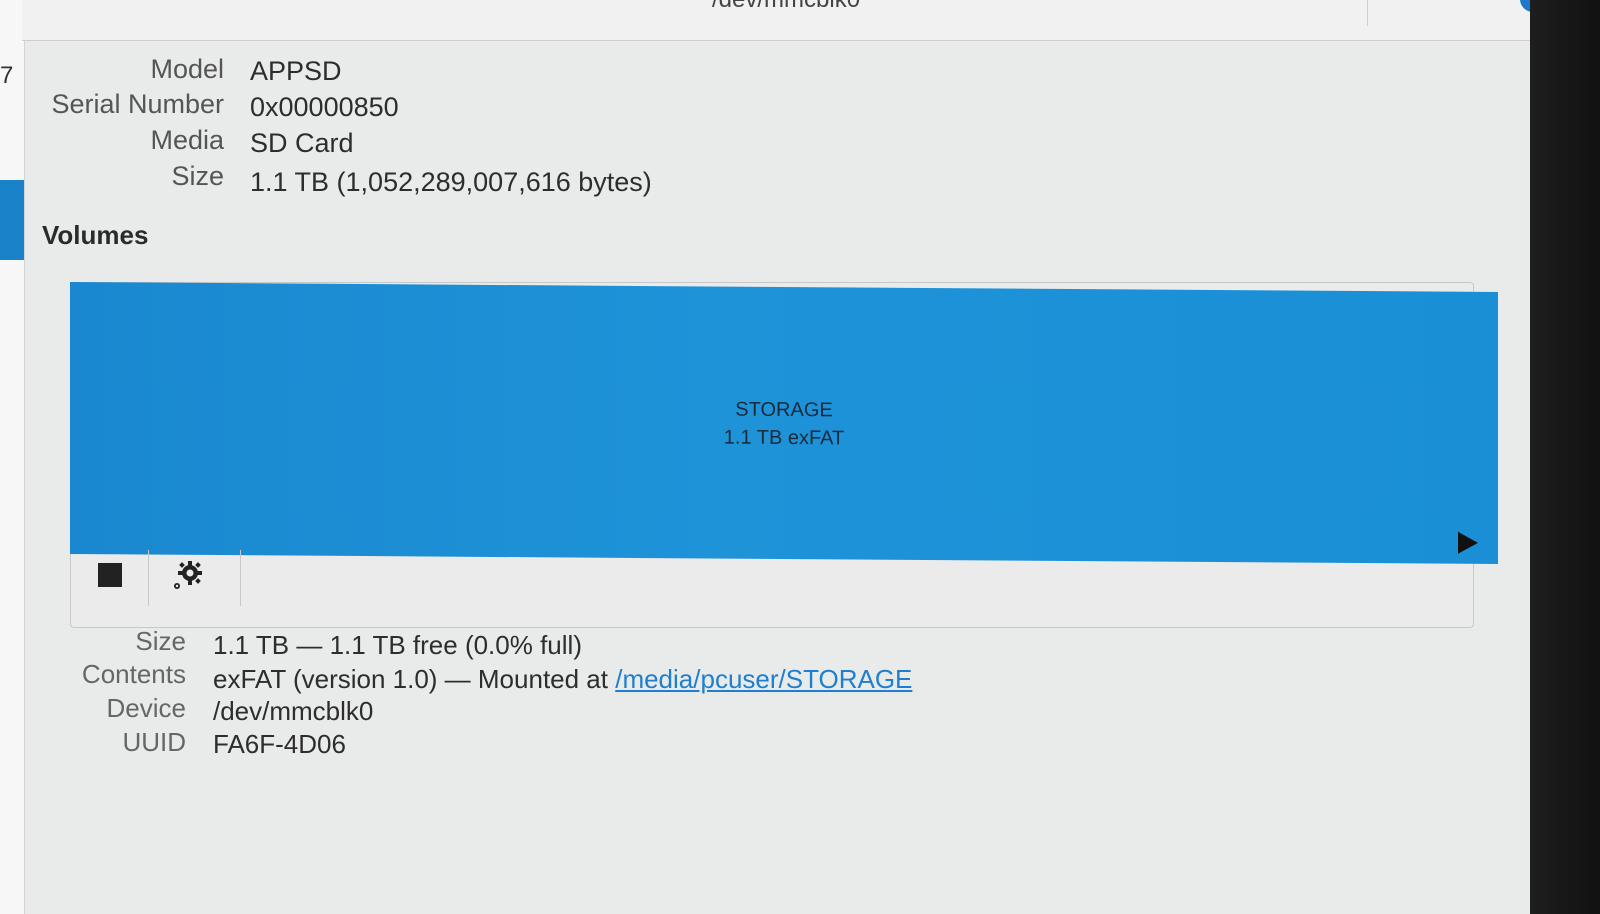 This screenshot has height=914, width=1600. What do you see at coordinates (1565, 457) in the screenshot?
I see `monitor-bezel` at bounding box center [1565, 457].